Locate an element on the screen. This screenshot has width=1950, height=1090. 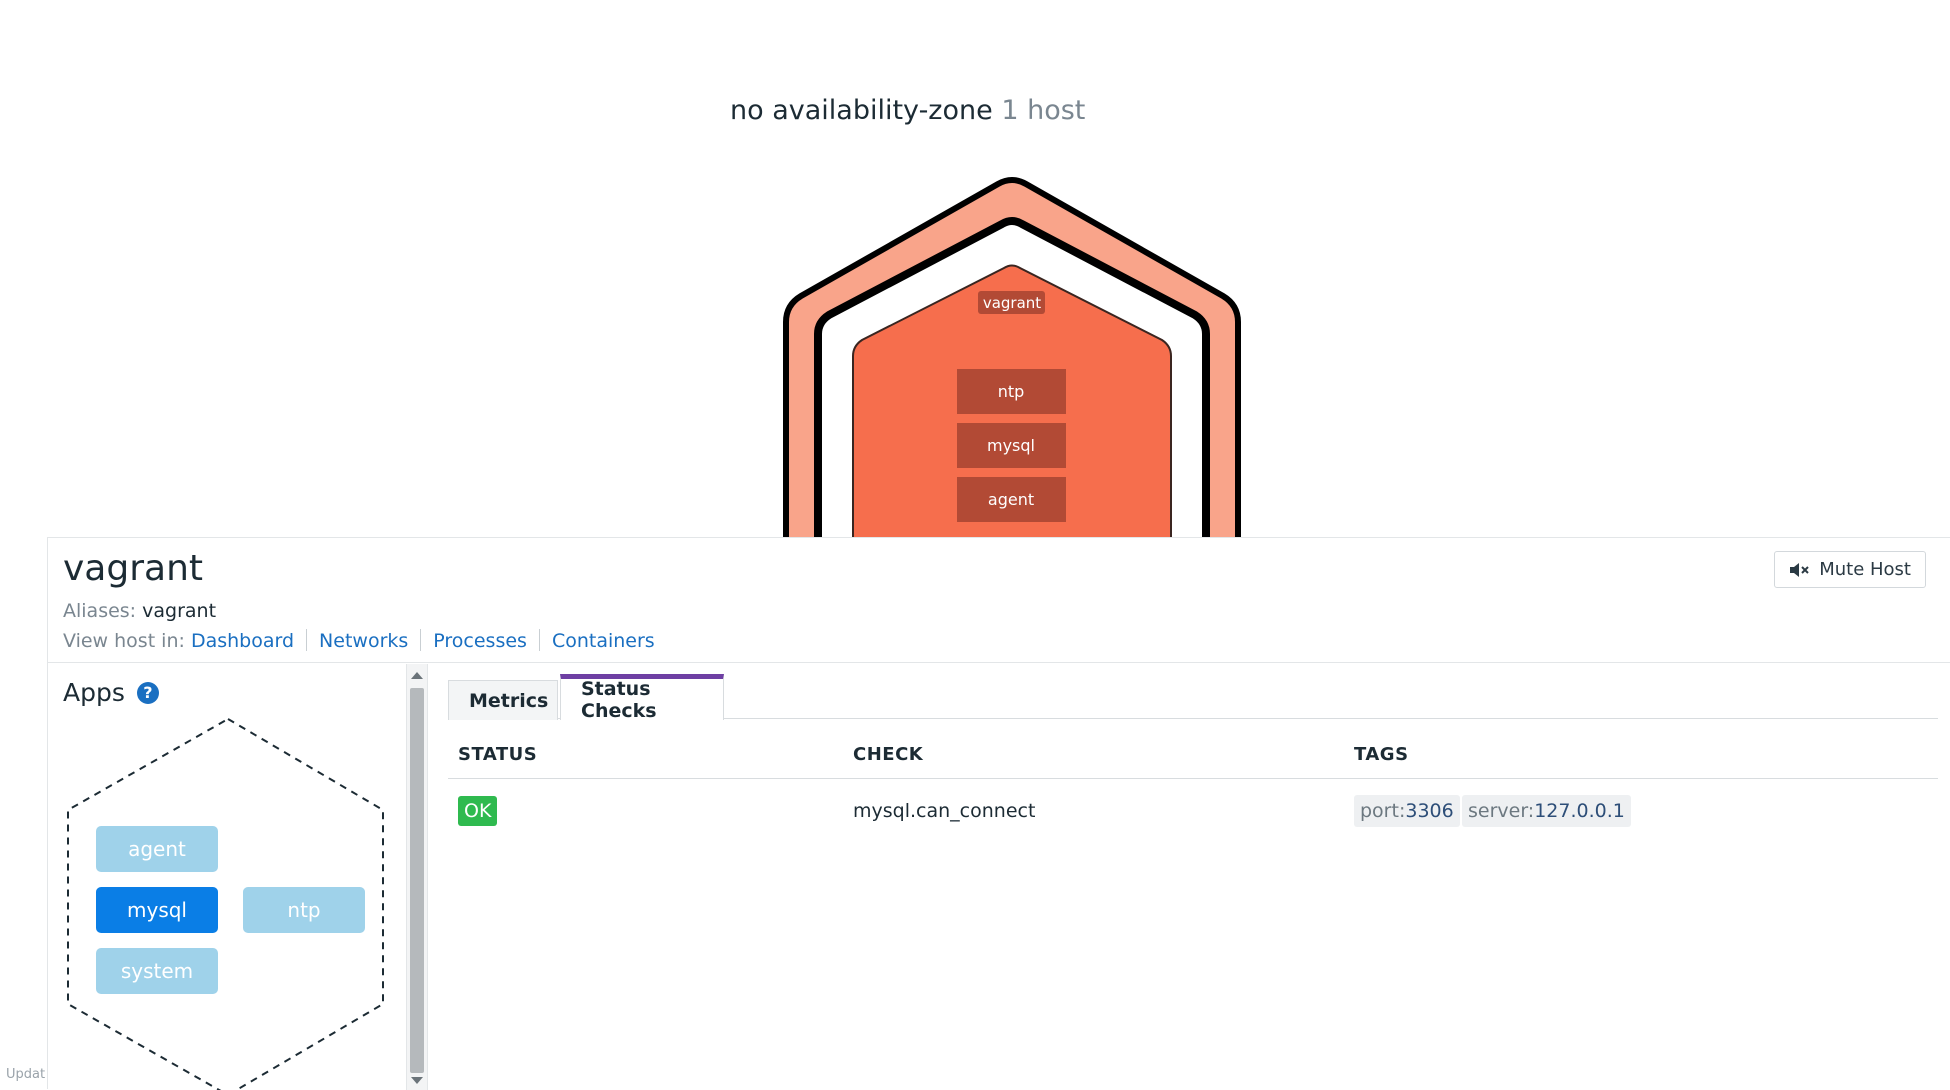
help-icon: ? is located at coordinates (147, 692).